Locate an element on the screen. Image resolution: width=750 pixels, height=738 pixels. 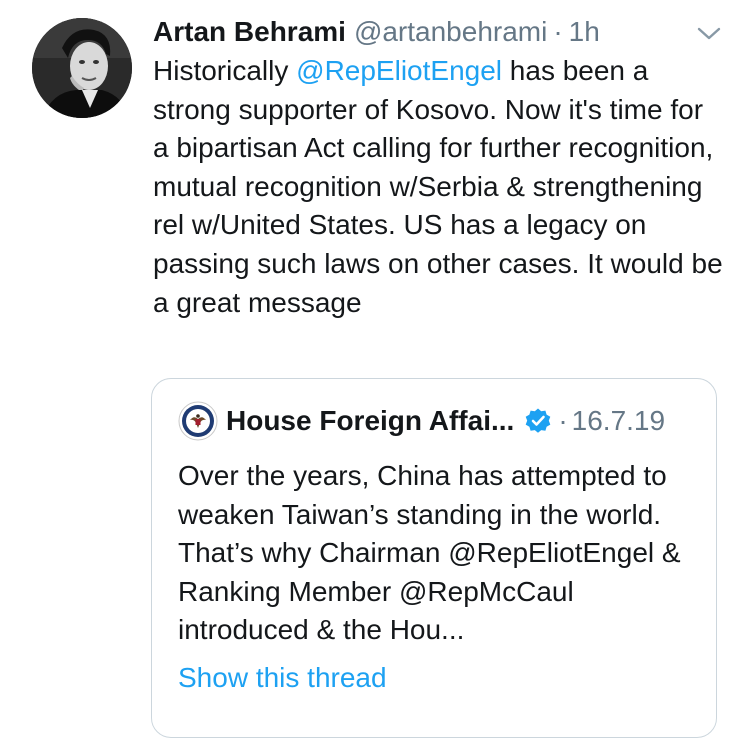
show-thread-link: Show this thread is located at coordinates (282, 678).